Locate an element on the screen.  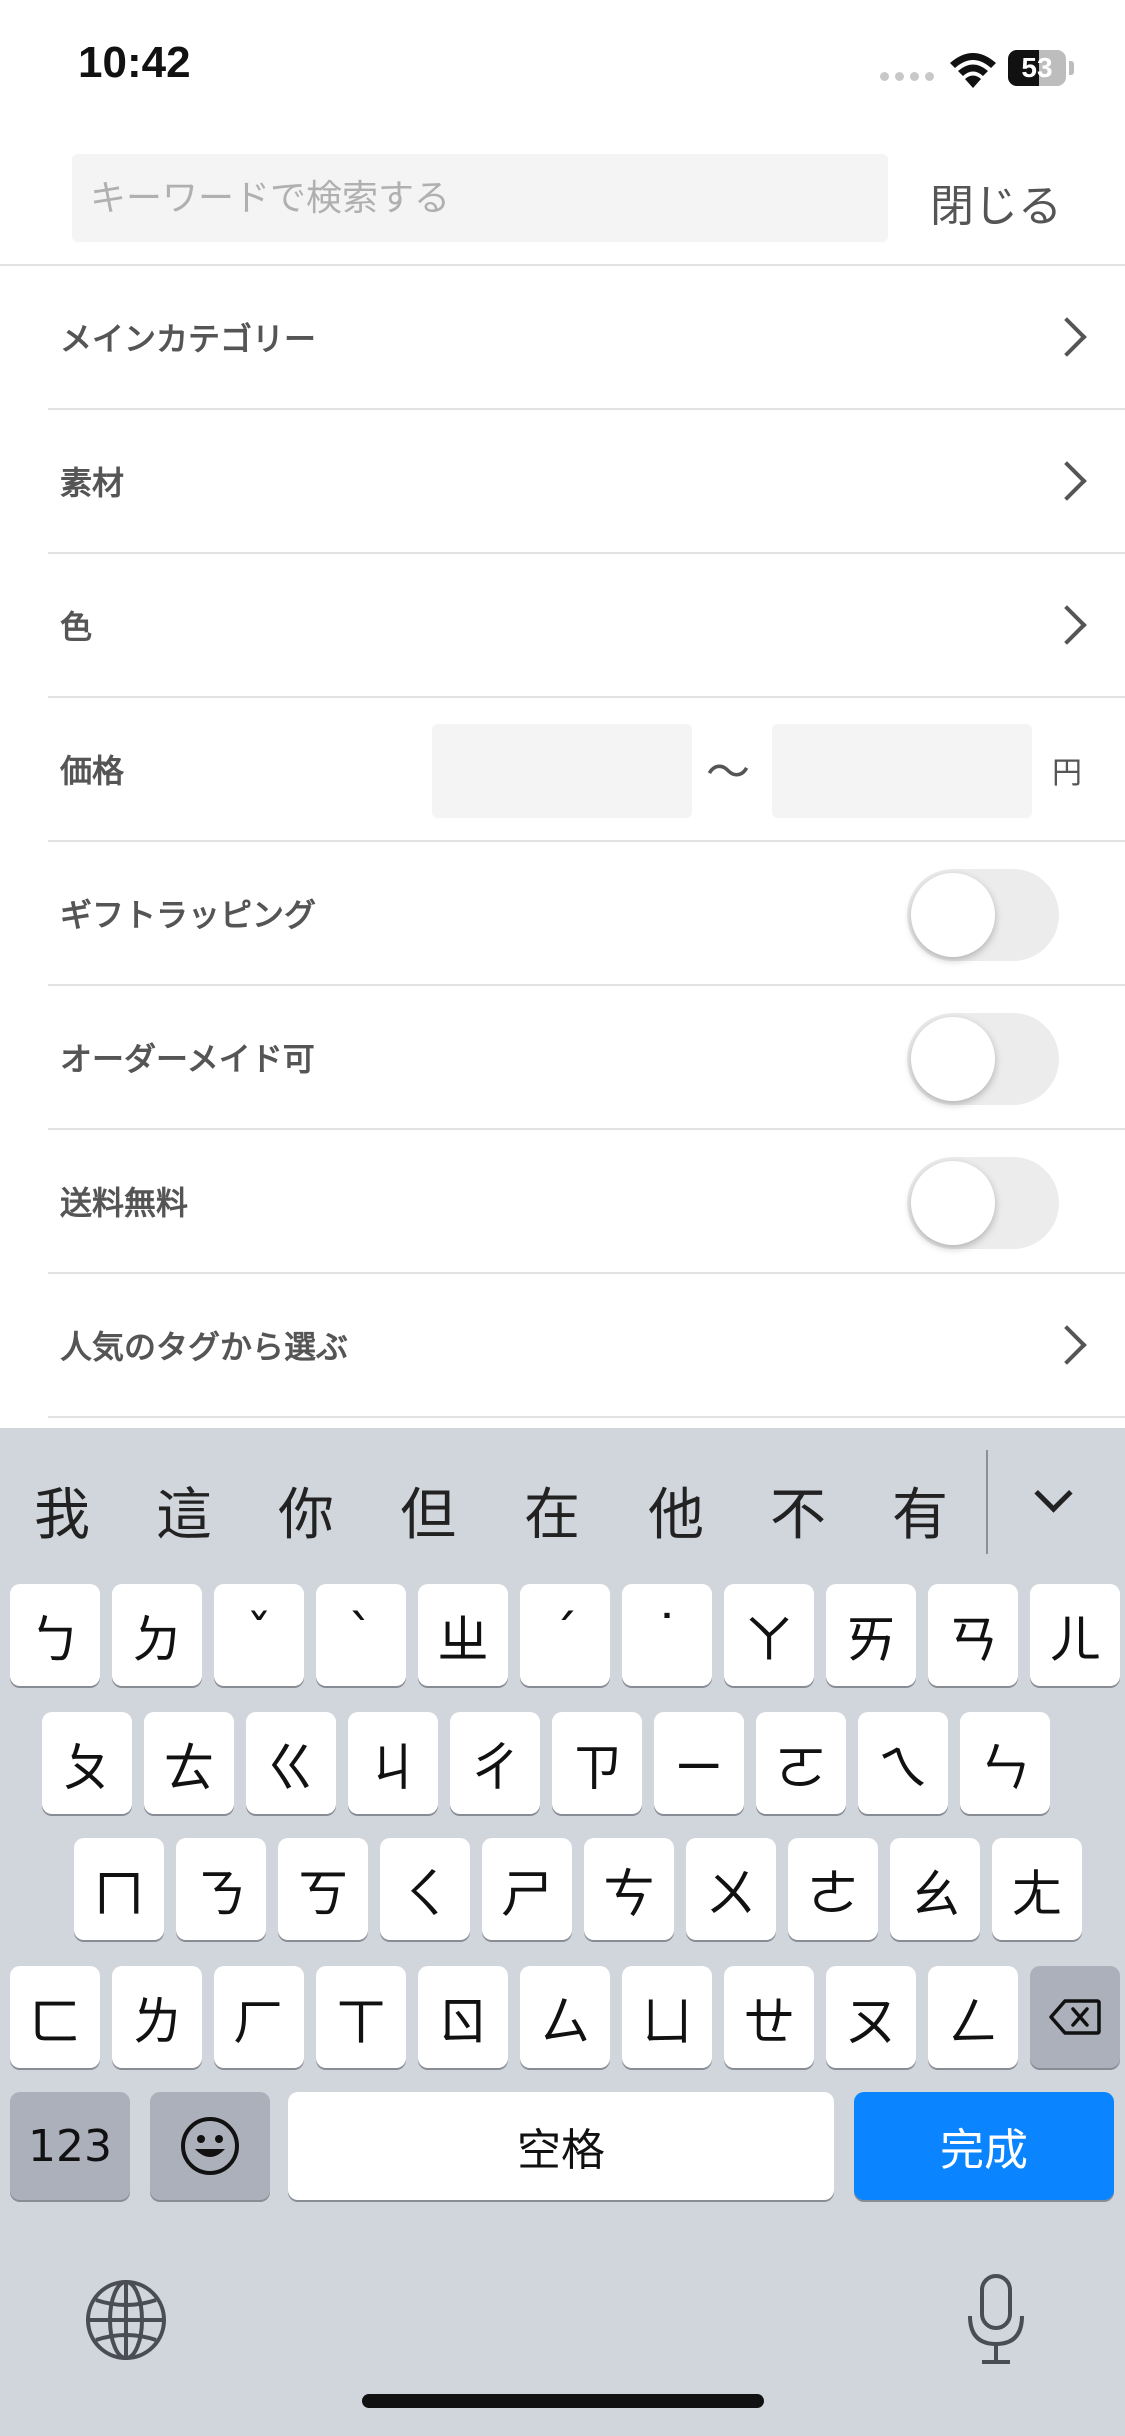
emoji-icon is located at coordinates (210, 2146).